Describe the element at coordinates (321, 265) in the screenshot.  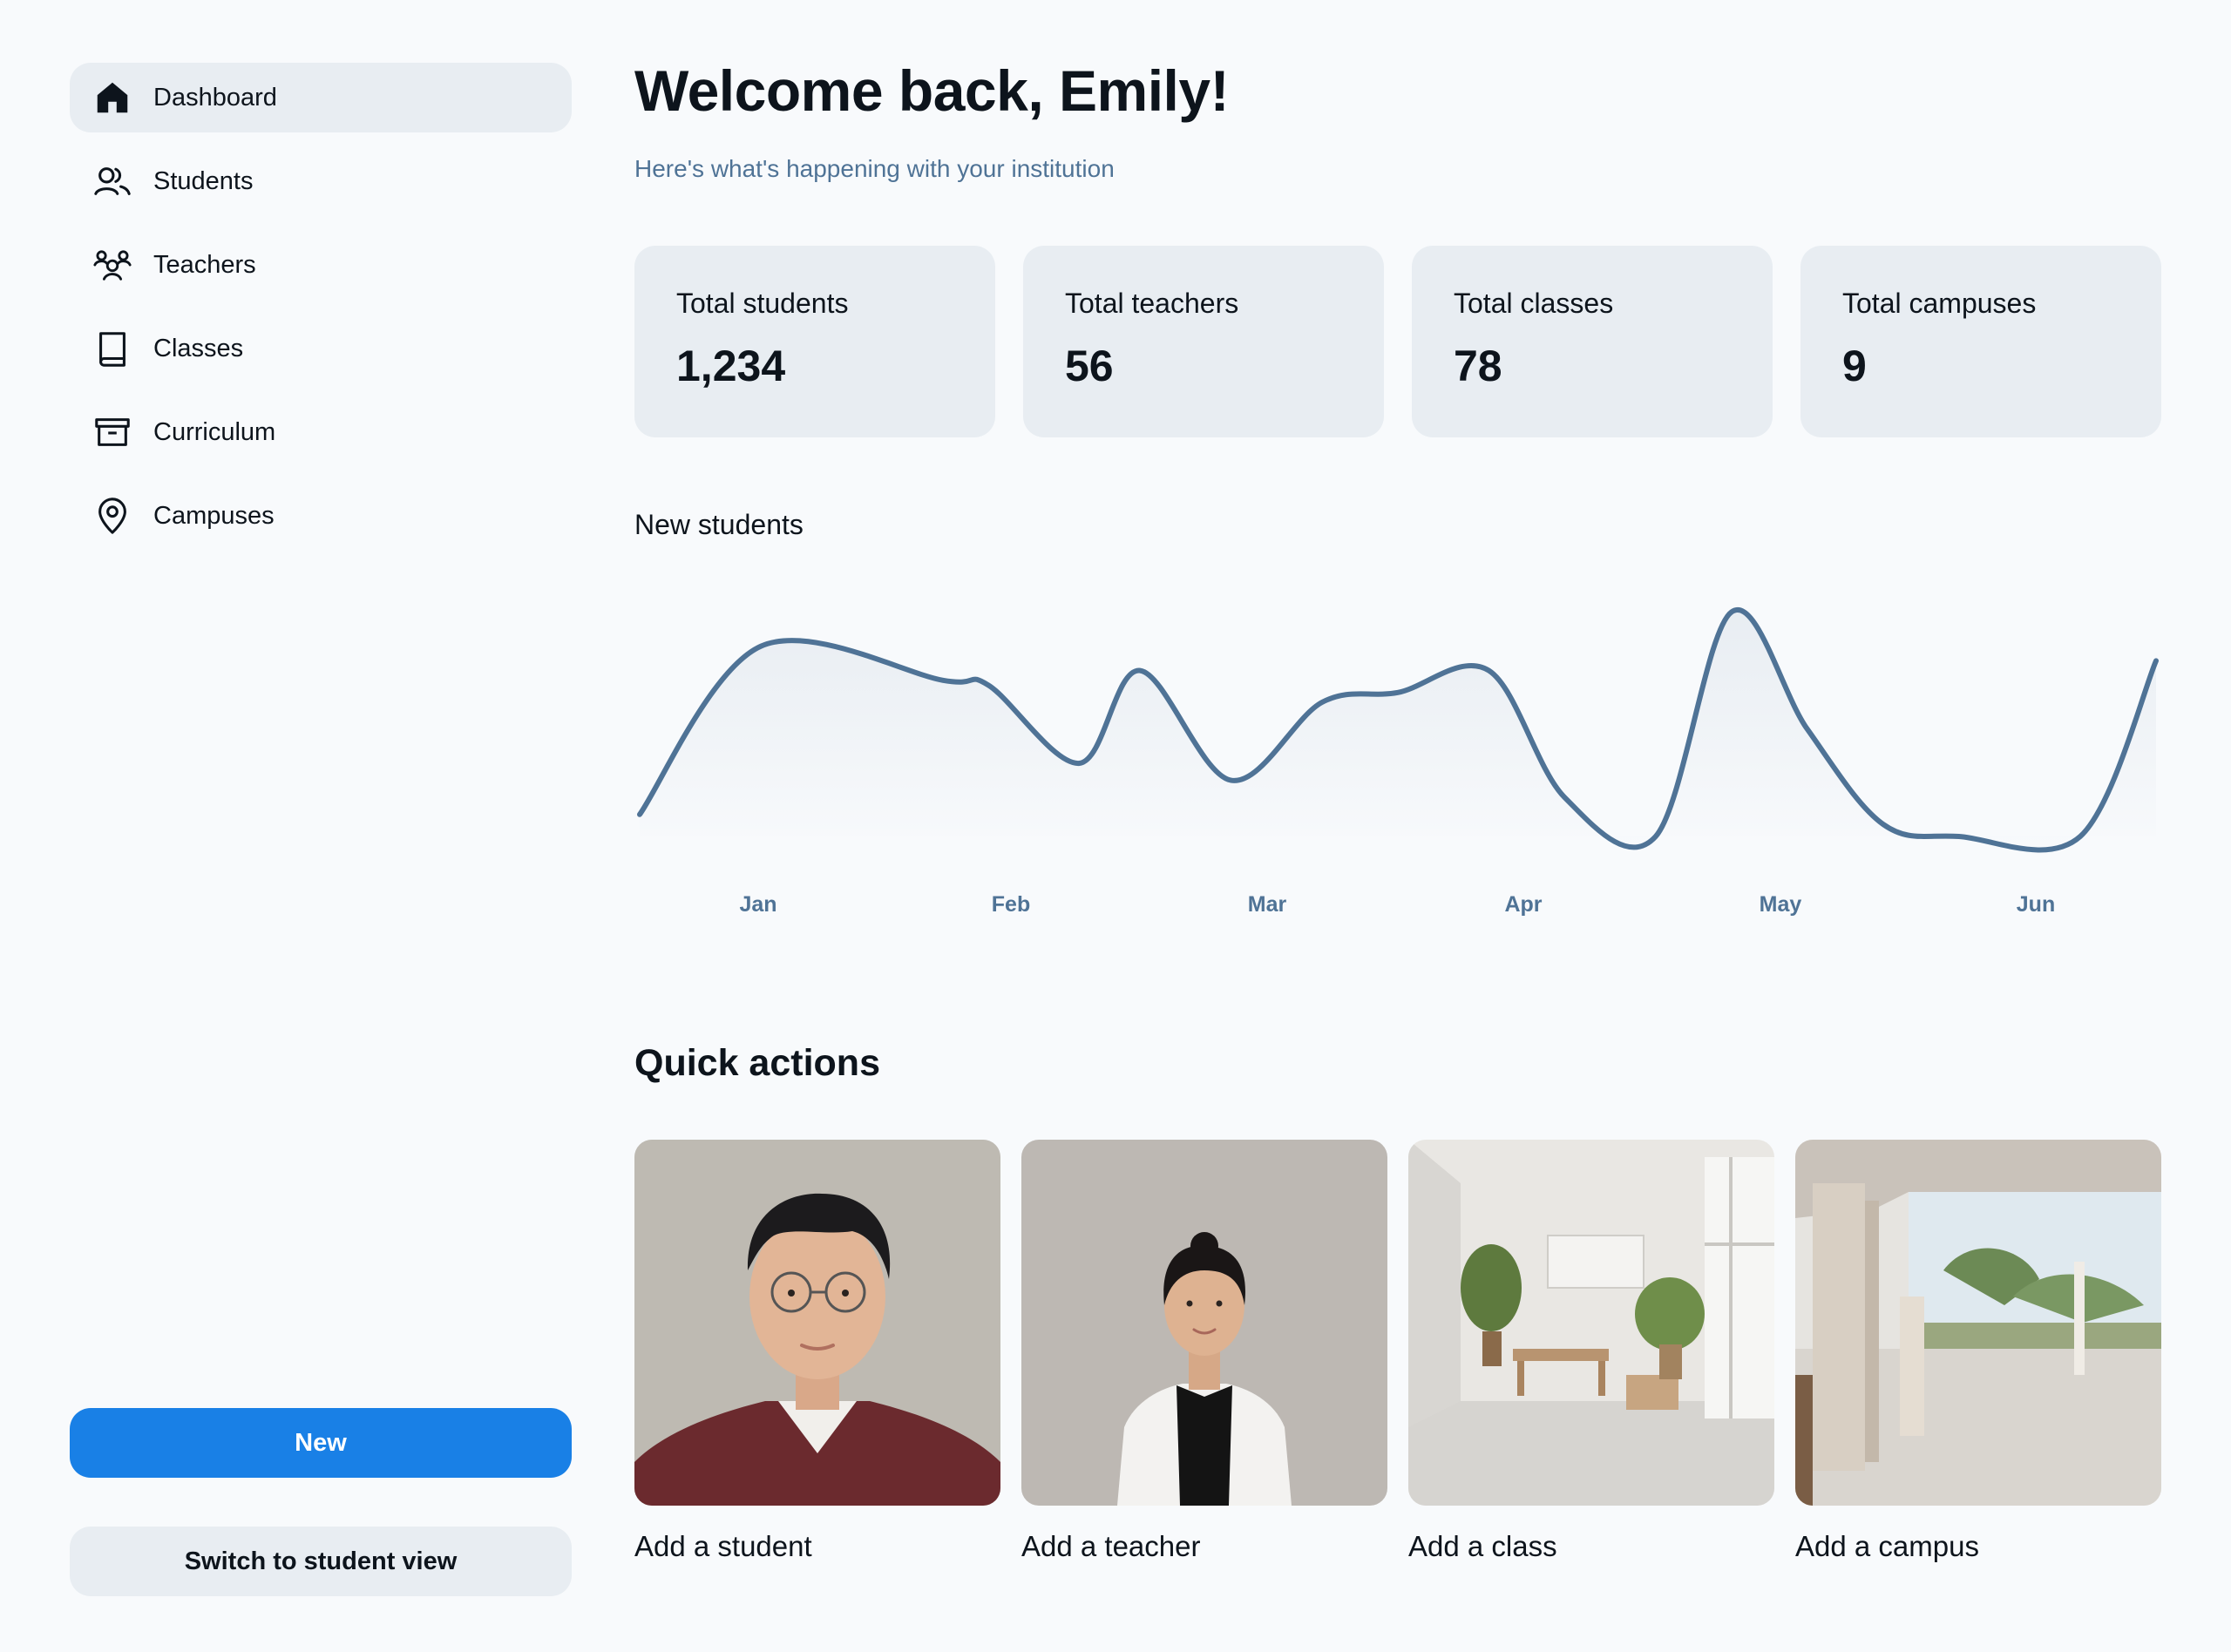
I see `sidebar-item-teachers: Teachers` at that location.